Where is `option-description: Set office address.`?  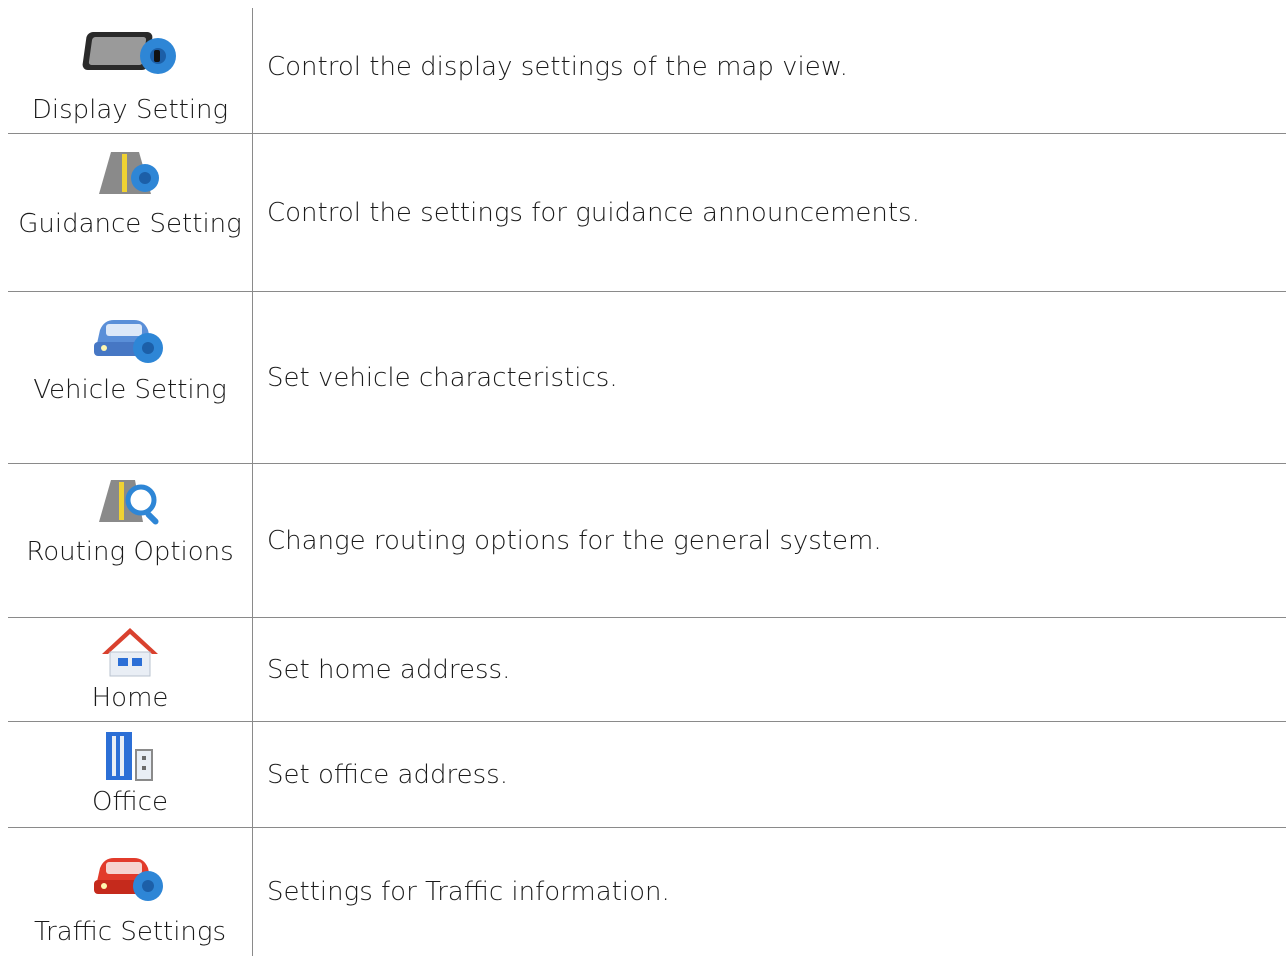
option-description: Set office address. is located at coordinates (387, 775).